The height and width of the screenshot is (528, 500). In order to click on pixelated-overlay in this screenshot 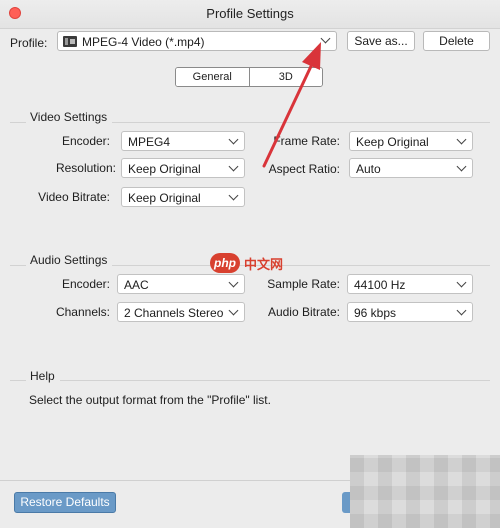, I will do `click(425, 491)`.